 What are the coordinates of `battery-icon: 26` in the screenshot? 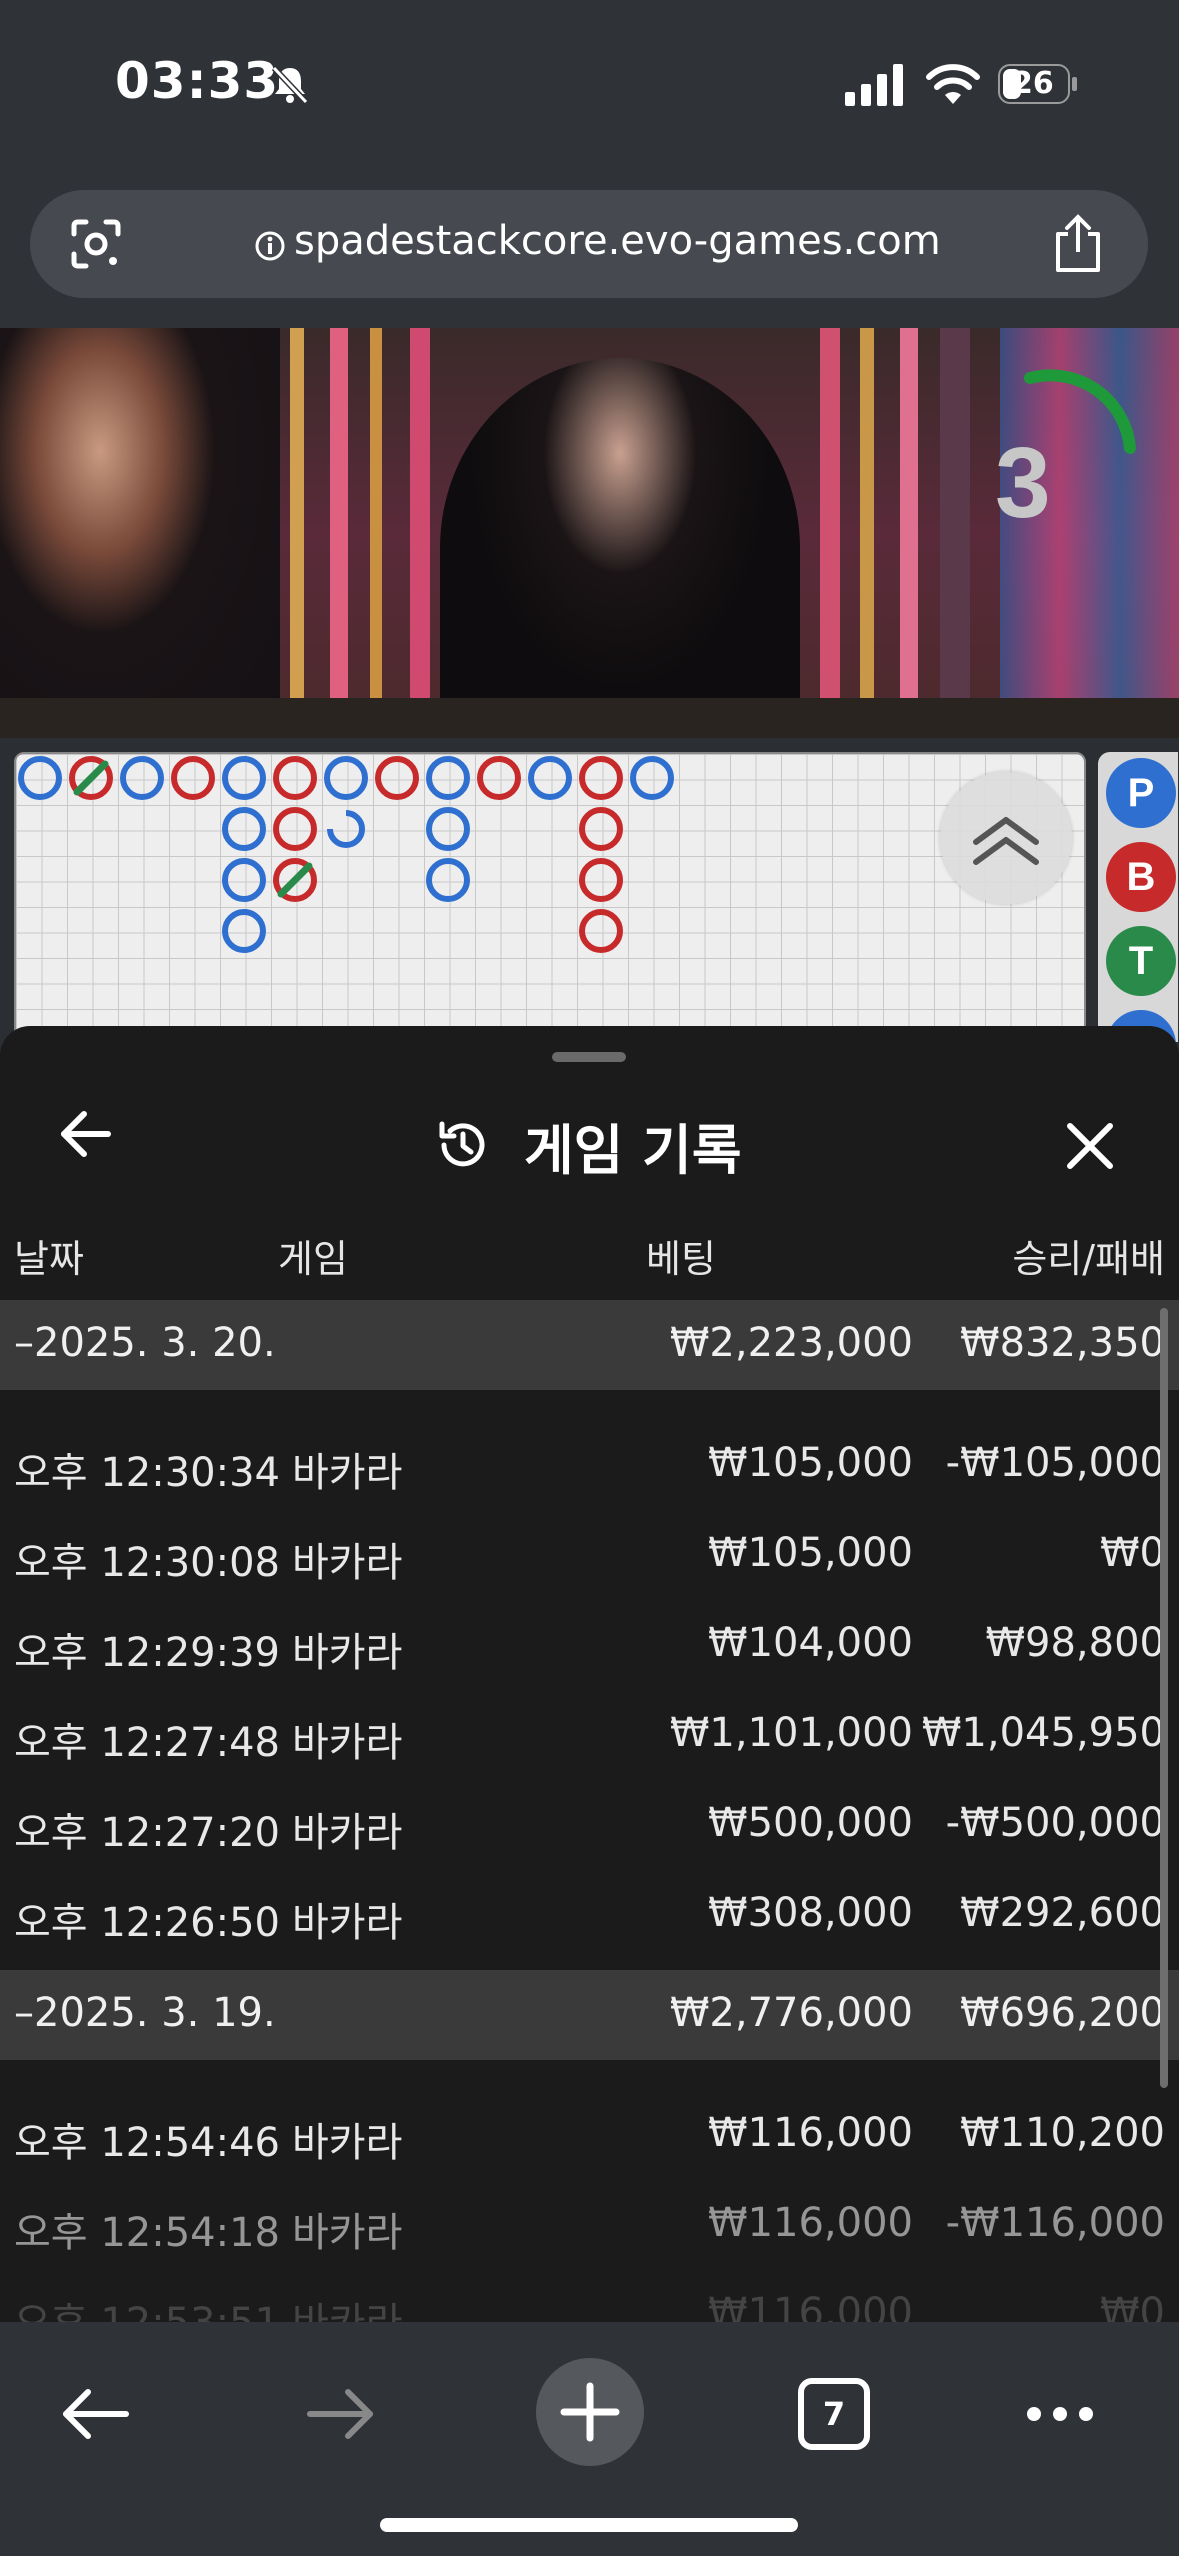 It's located at (1038, 84).